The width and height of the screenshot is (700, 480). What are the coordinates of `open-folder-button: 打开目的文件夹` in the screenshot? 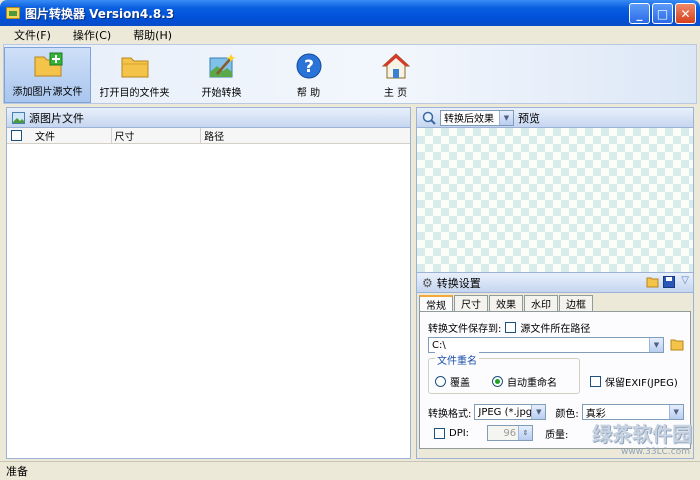 It's located at (134, 75).